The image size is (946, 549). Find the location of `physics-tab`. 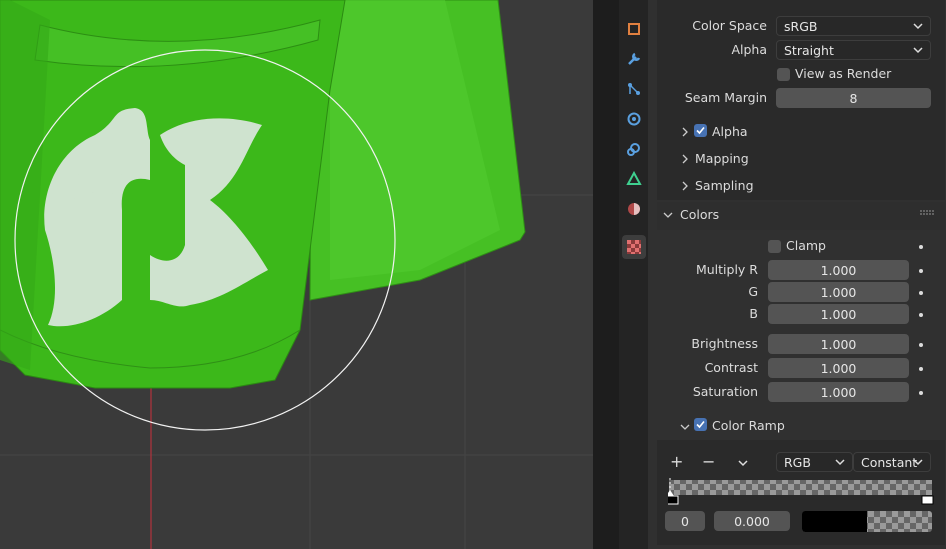

physics-tab is located at coordinates (634, 119).